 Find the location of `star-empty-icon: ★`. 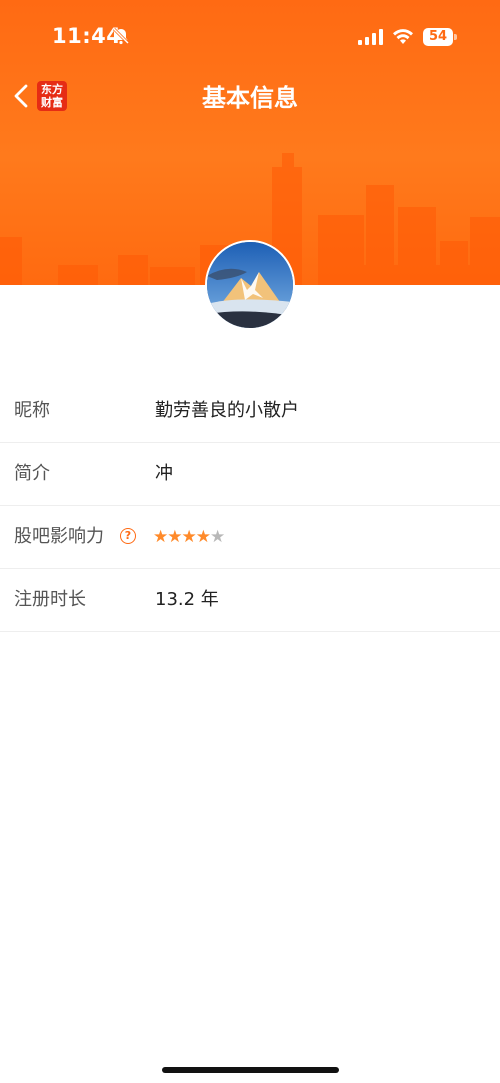

star-empty-icon: ★ is located at coordinates (217, 537).